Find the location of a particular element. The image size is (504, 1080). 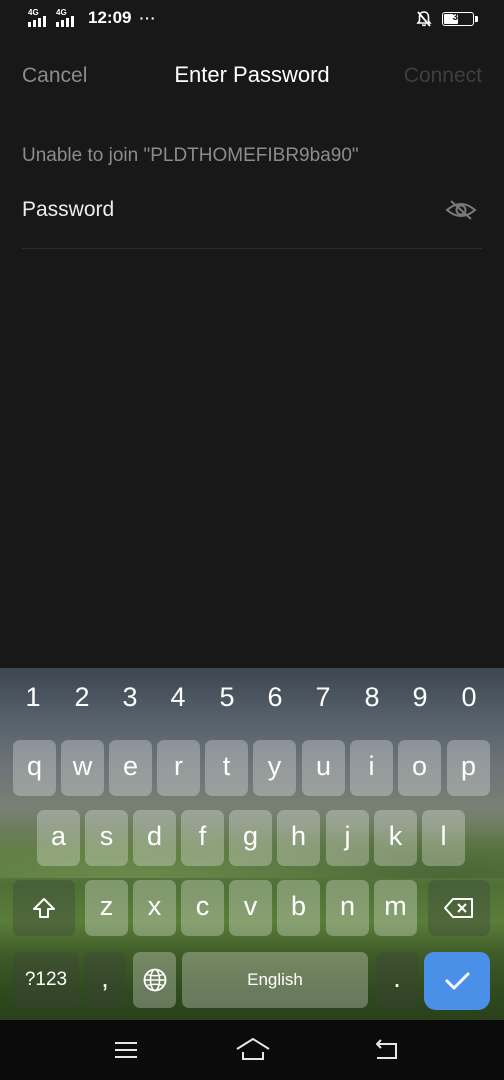

battery-icon: 39 is located at coordinates (460, 19).